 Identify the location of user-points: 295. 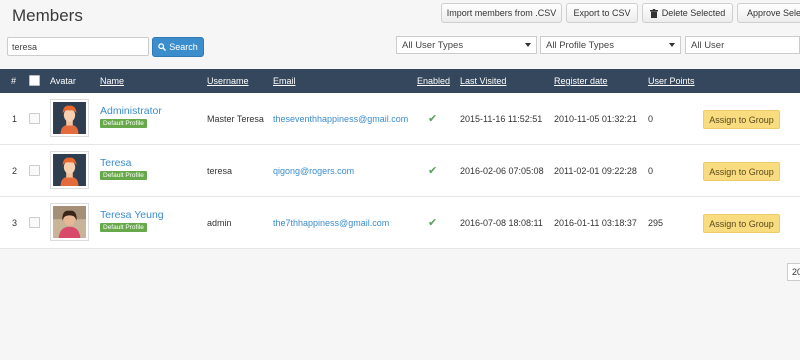
(656, 222).